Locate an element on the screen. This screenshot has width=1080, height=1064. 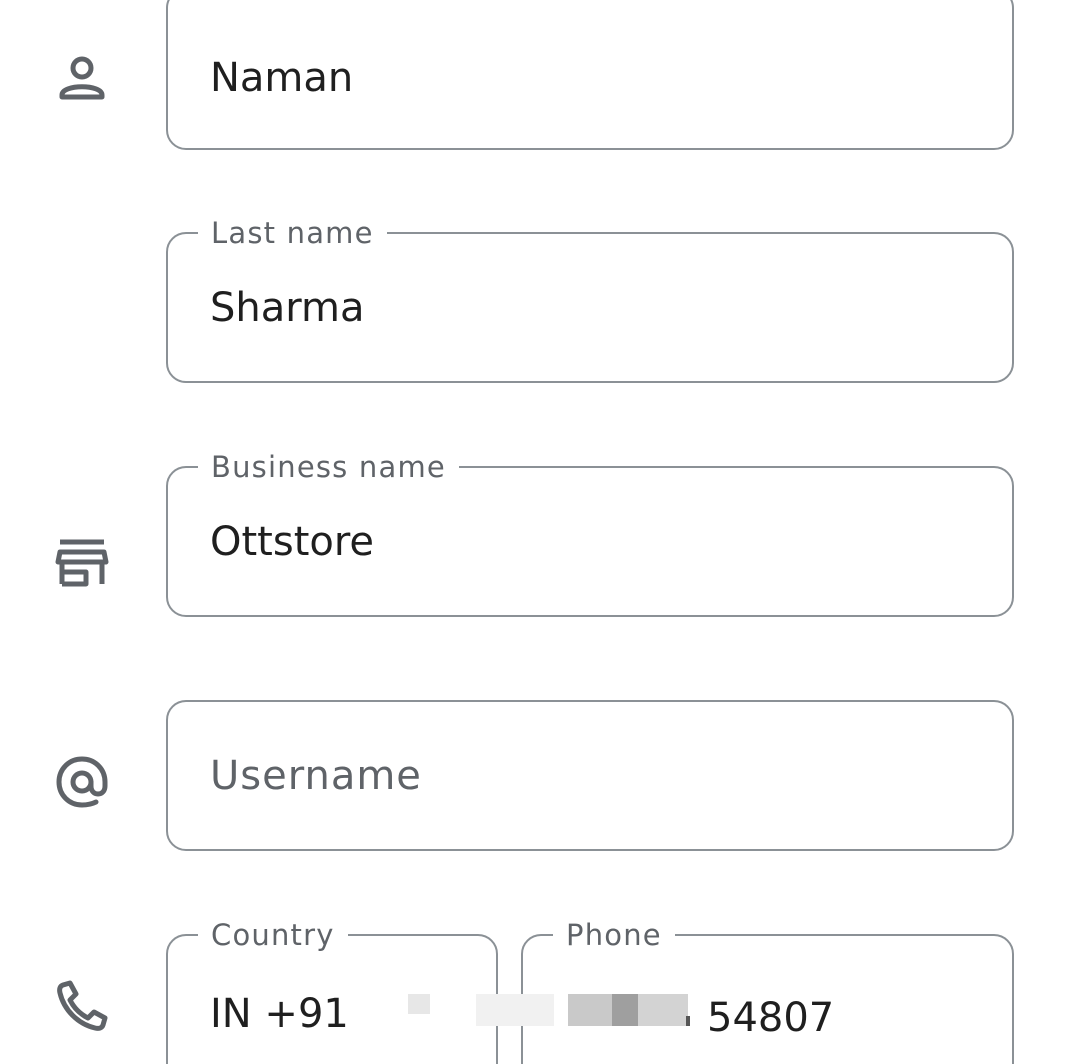
username-field: Username is located at coordinates (590, 775).